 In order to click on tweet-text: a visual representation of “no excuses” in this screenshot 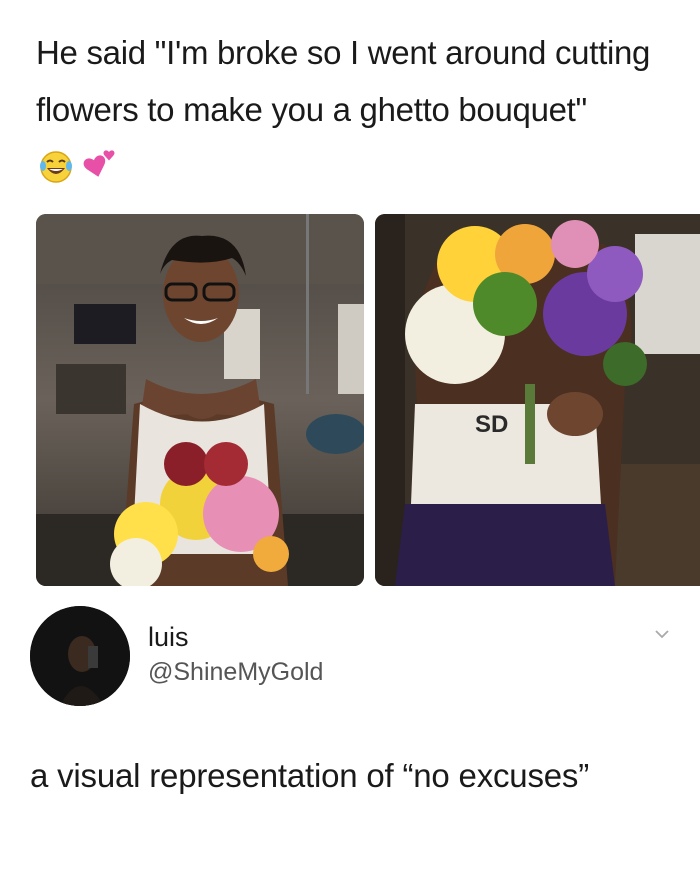, I will do `click(310, 775)`.